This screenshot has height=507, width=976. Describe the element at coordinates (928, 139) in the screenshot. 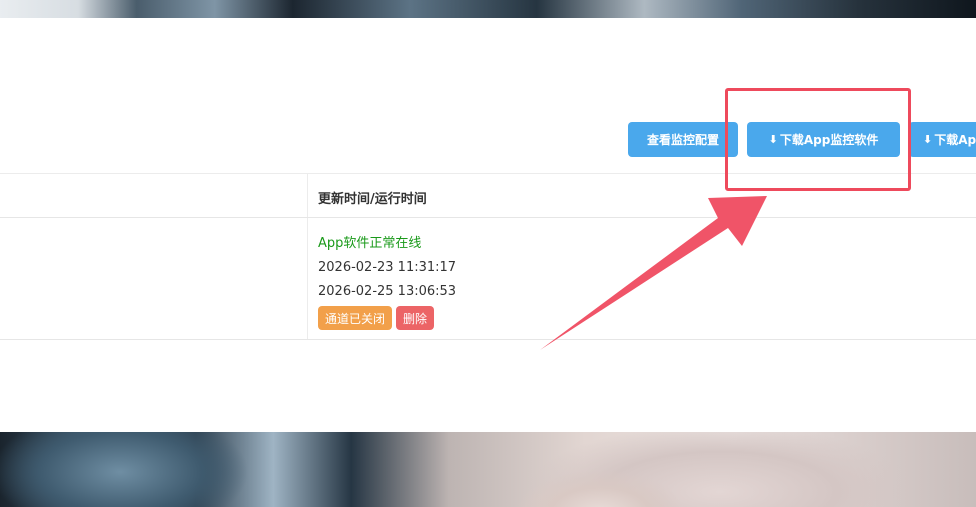

I see `download-icon: ⬇` at that location.